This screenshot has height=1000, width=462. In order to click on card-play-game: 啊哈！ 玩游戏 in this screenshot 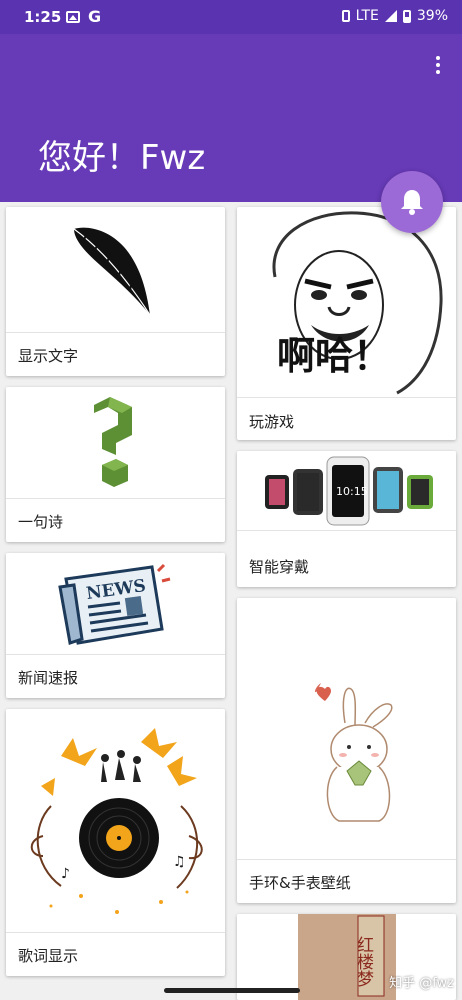, I will do `click(346, 323)`.